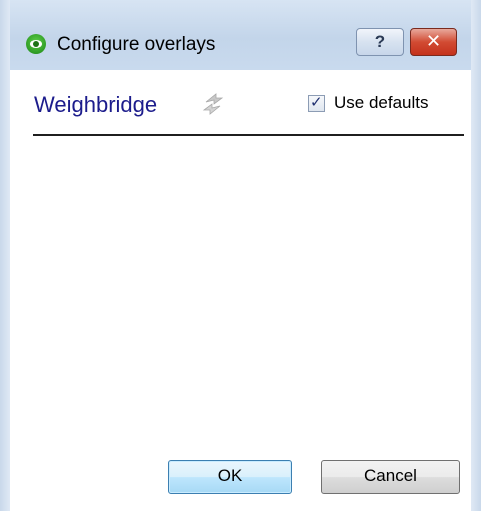 The image size is (481, 511). What do you see at coordinates (380, 42) in the screenshot?
I see `help-button: ?` at bounding box center [380, 42].